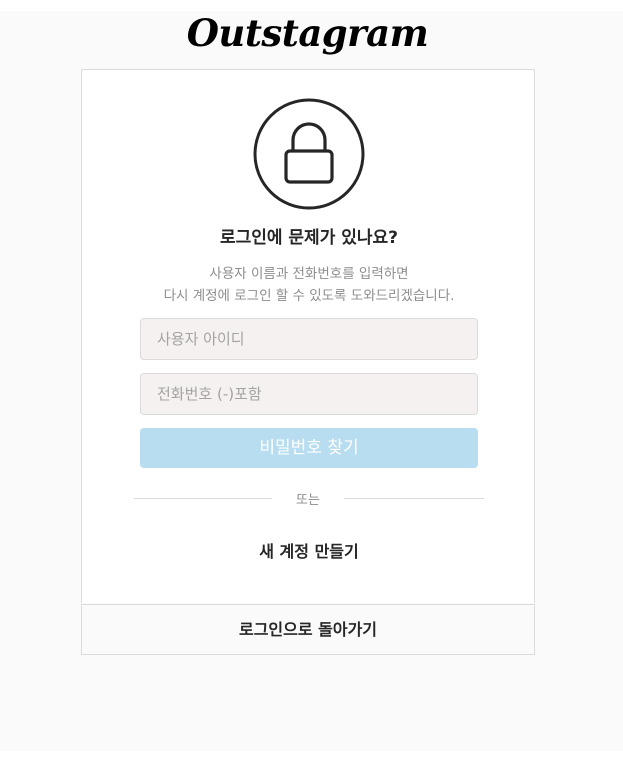 The height and width of the screenshot is (769, 623). Describe the element at coordinates (309, 394) in the screenshot. I see `phone-input` at that location.